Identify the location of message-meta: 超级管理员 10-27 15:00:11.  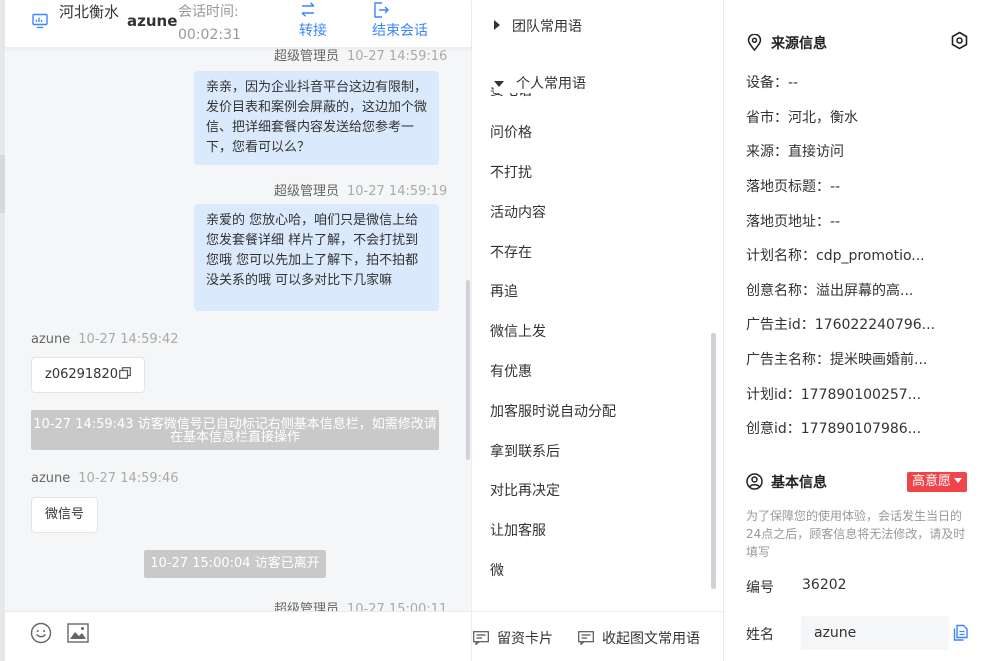
(361, 606).